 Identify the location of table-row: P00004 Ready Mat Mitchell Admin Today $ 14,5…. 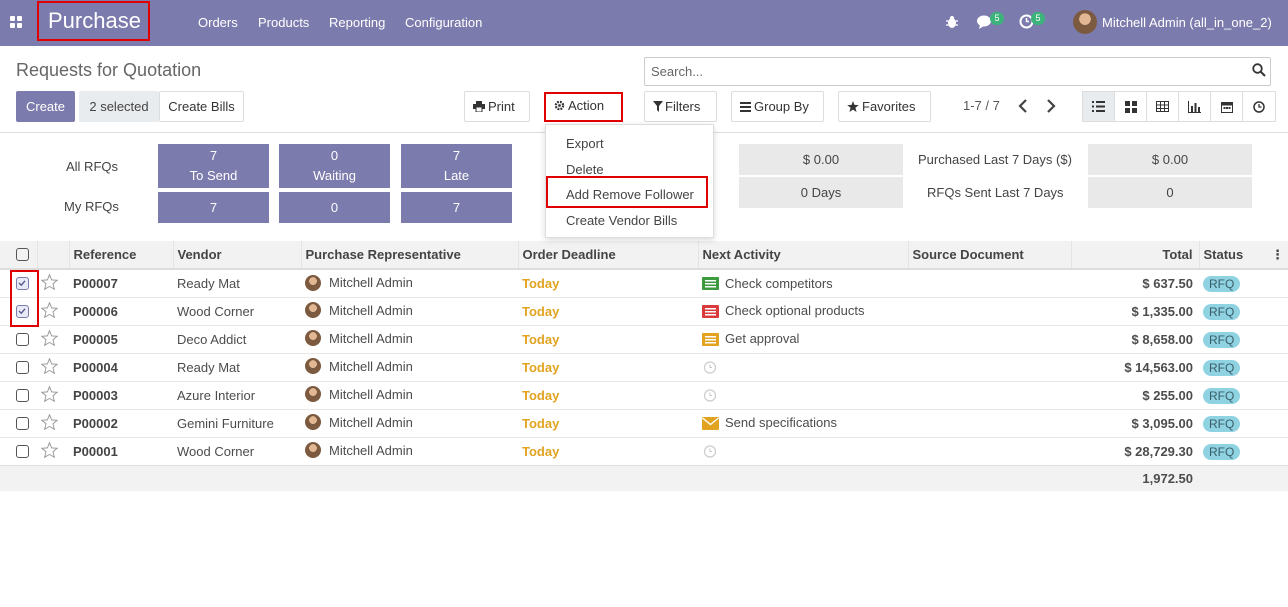
(644, 366).